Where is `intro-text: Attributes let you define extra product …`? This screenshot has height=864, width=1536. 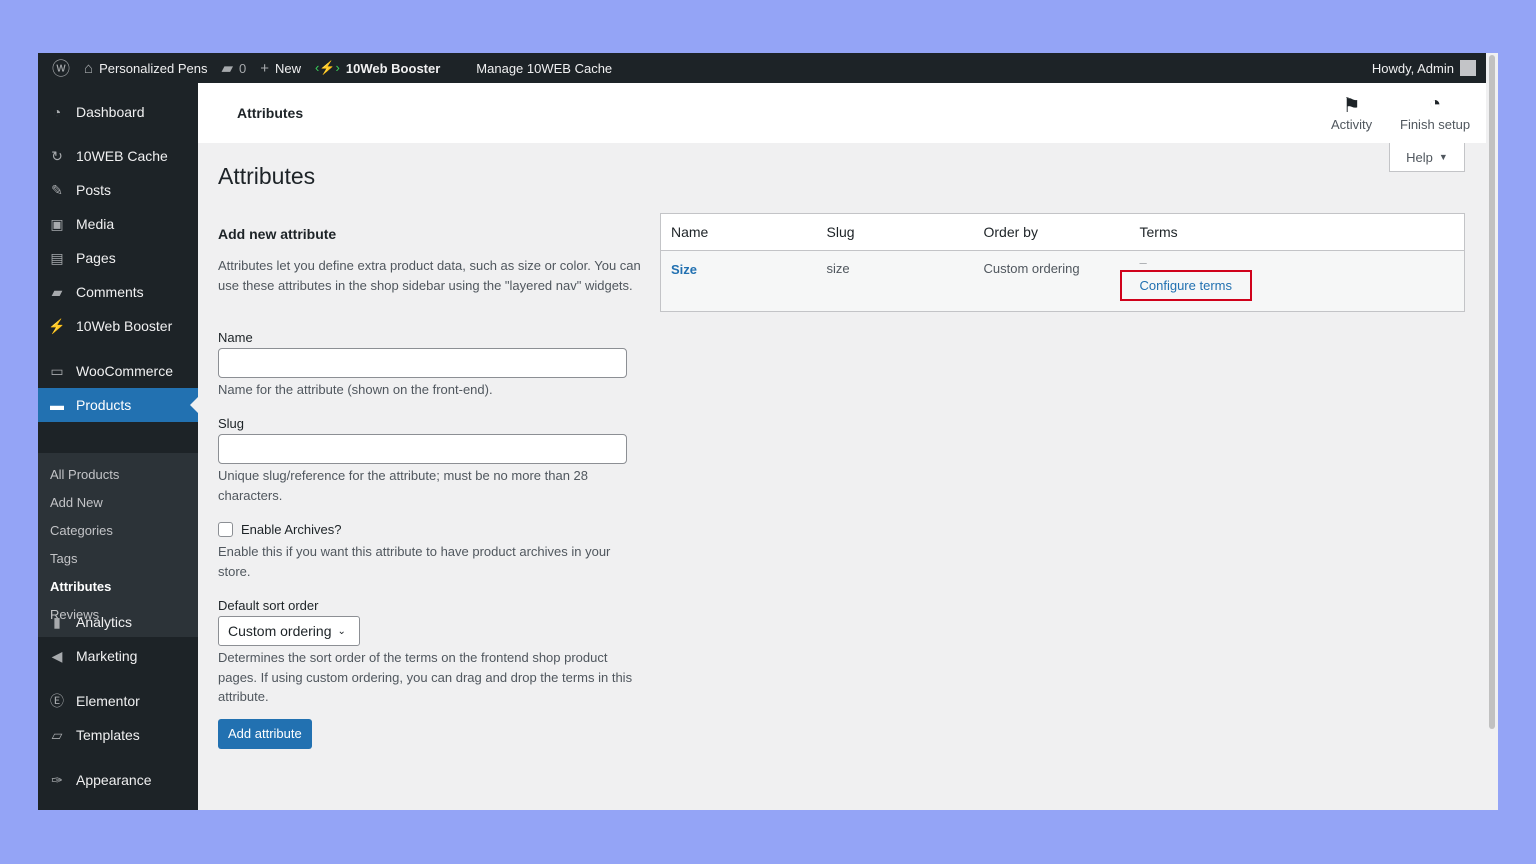 intro-text: Attributes let you define extra product … is located at coordinates (429, 275).